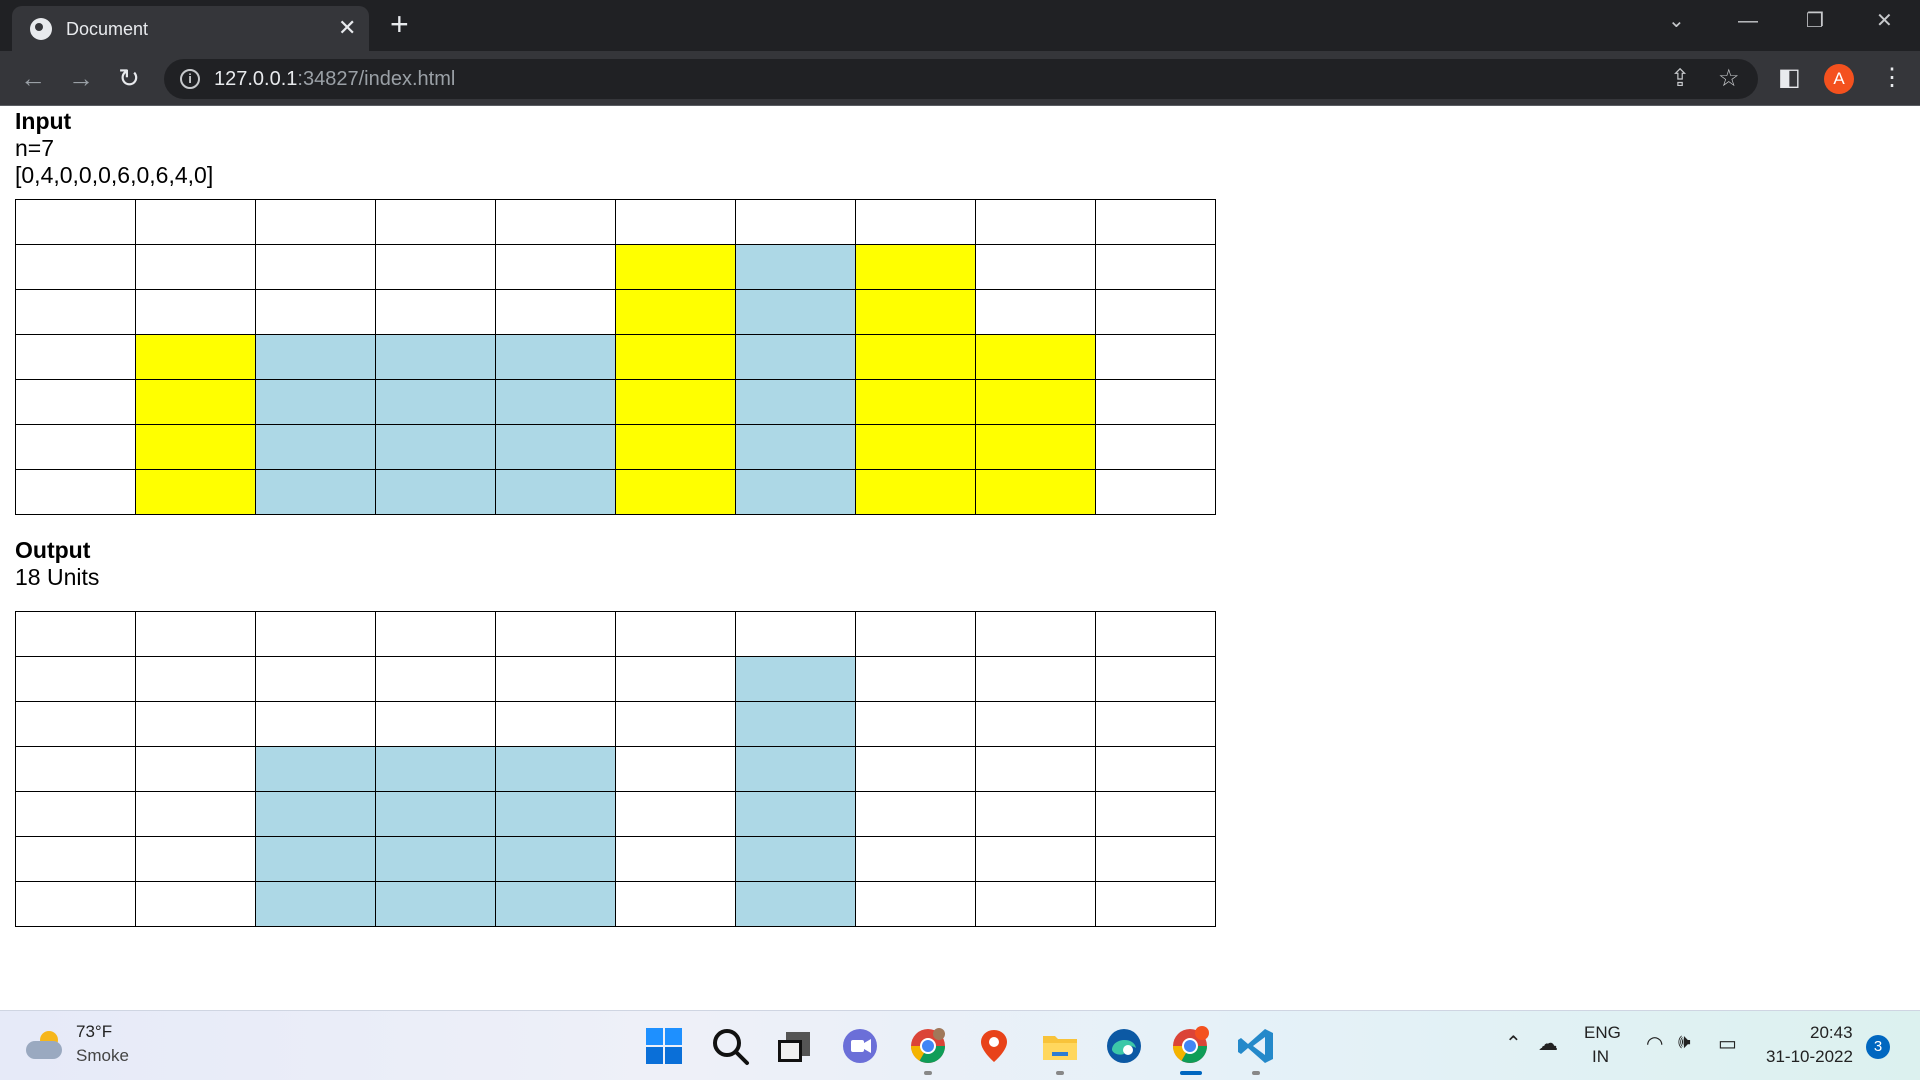  I want to click on output-value: 18 Units, so click(57, 577).